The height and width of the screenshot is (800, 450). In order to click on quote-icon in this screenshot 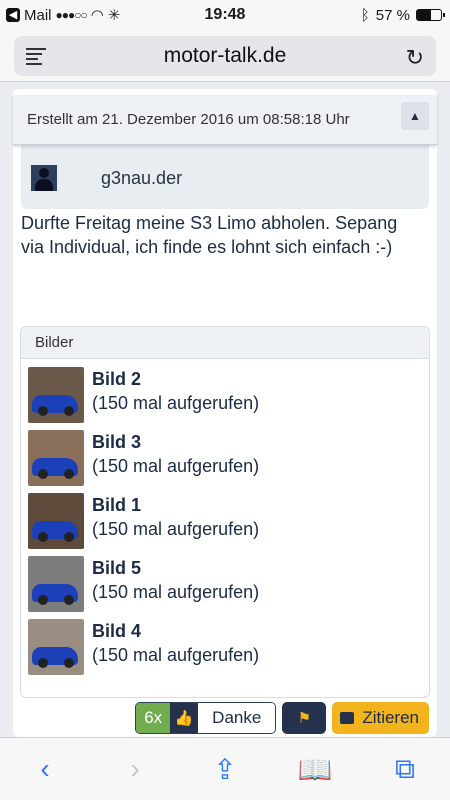, I will do `click(347, 718)`.